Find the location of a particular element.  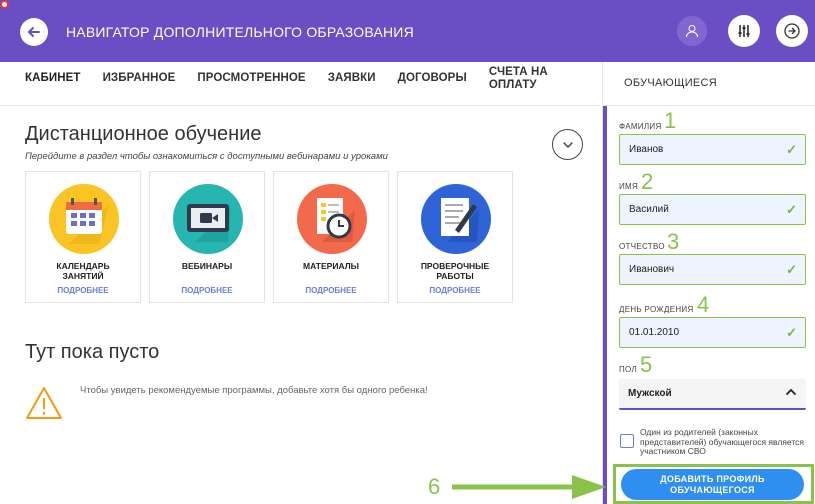

svo-checkbox is located at coordinates (627, 441).